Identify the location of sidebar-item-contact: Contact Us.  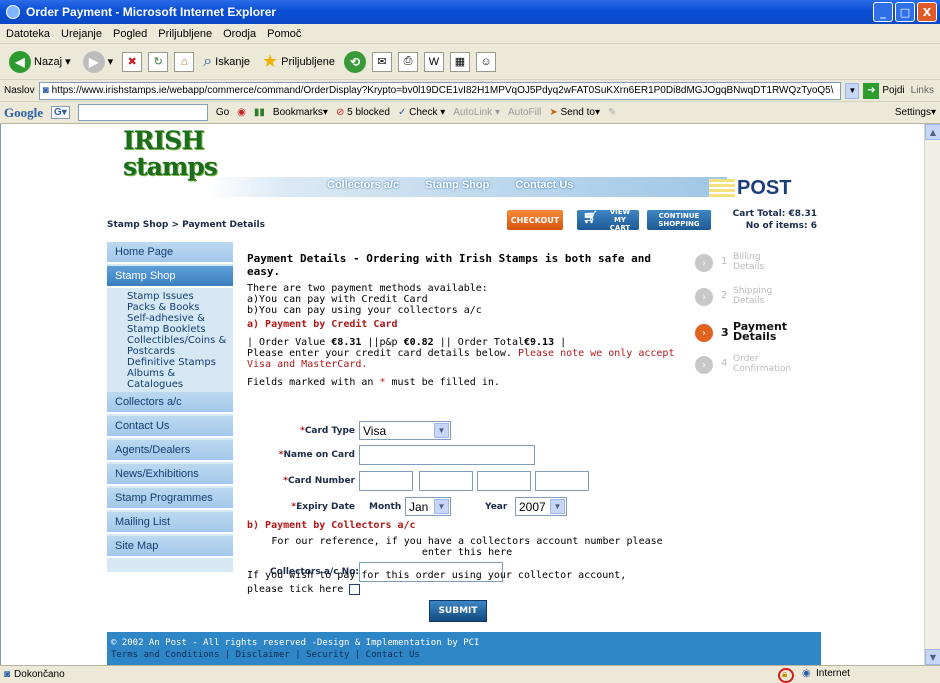
(170, 427).